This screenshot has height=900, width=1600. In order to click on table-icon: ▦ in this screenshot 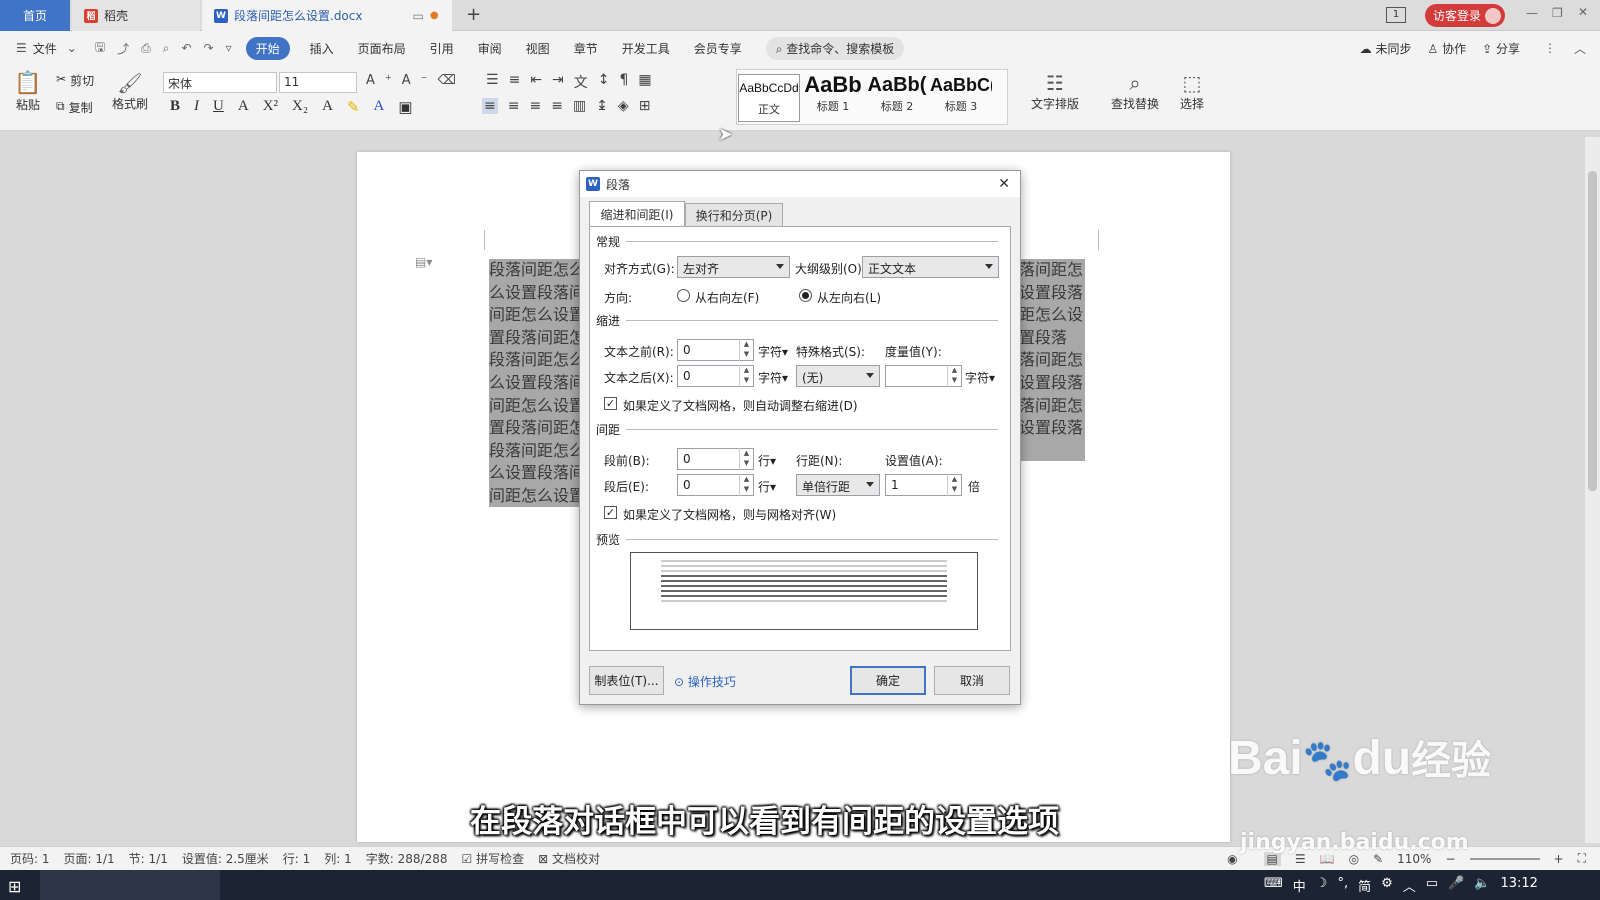, I will do `click(644, 82)`.